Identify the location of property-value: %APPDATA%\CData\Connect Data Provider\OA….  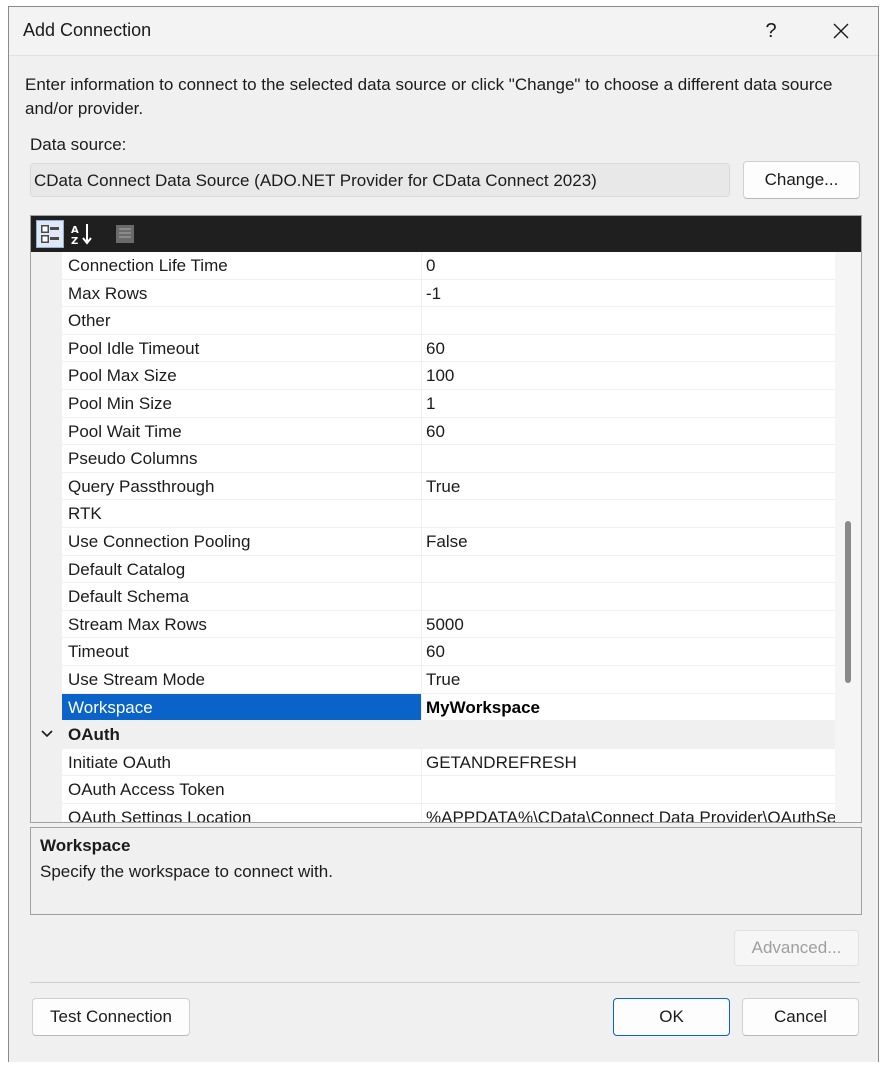
(630, 813).